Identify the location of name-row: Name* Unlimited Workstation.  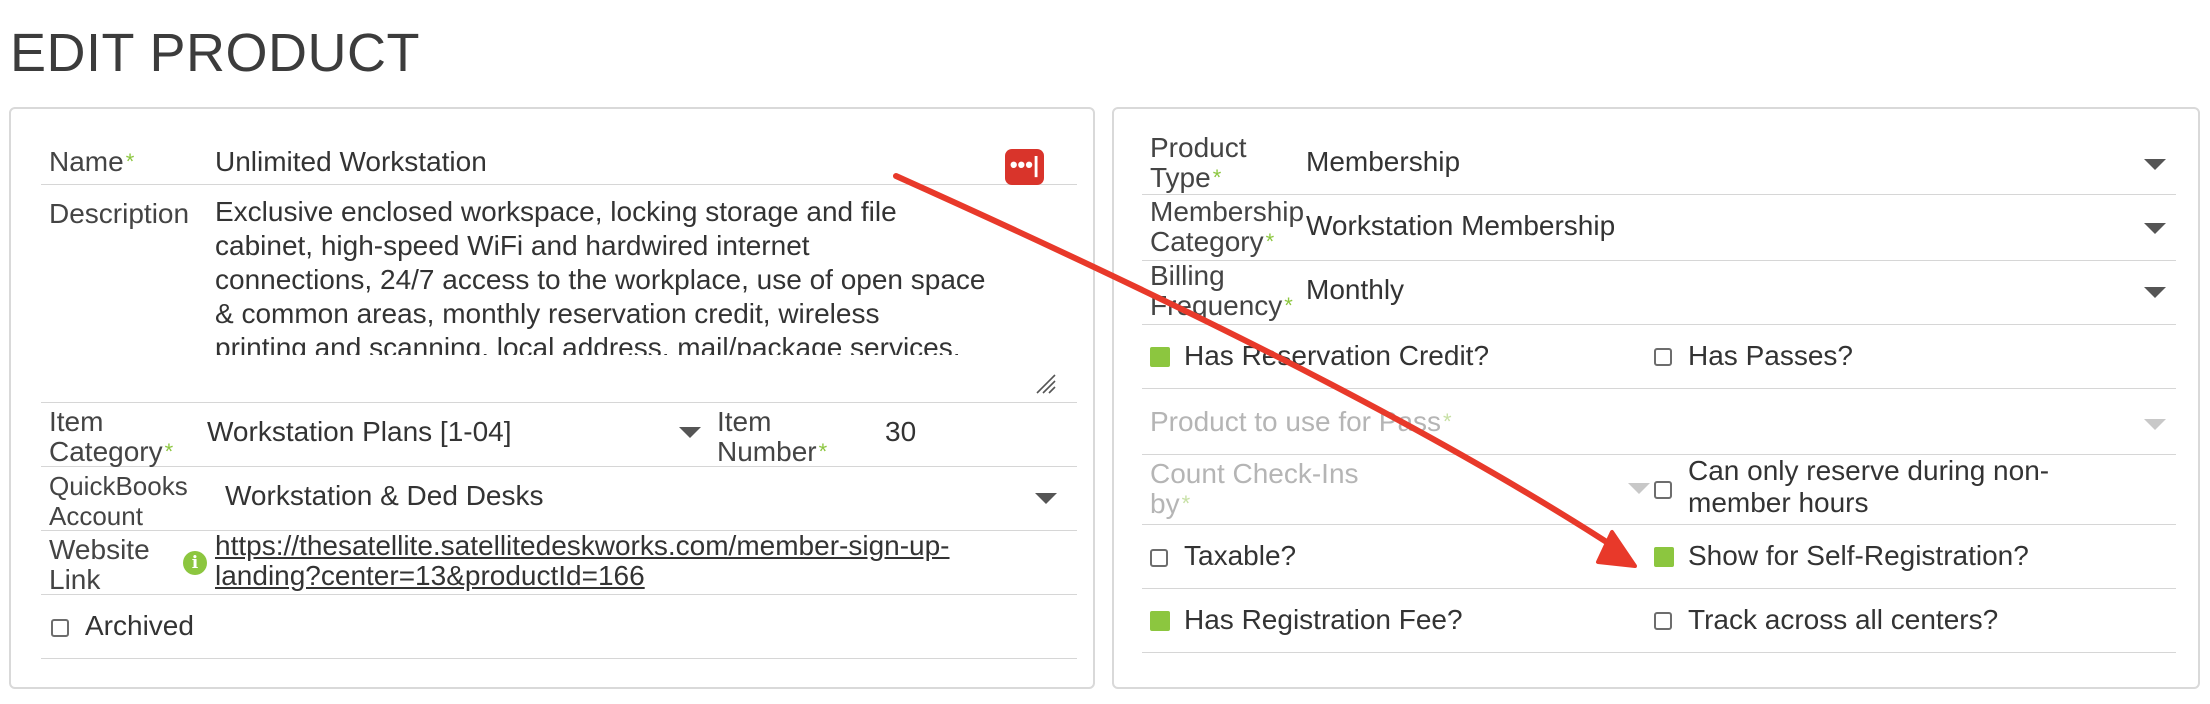
(559, 158).